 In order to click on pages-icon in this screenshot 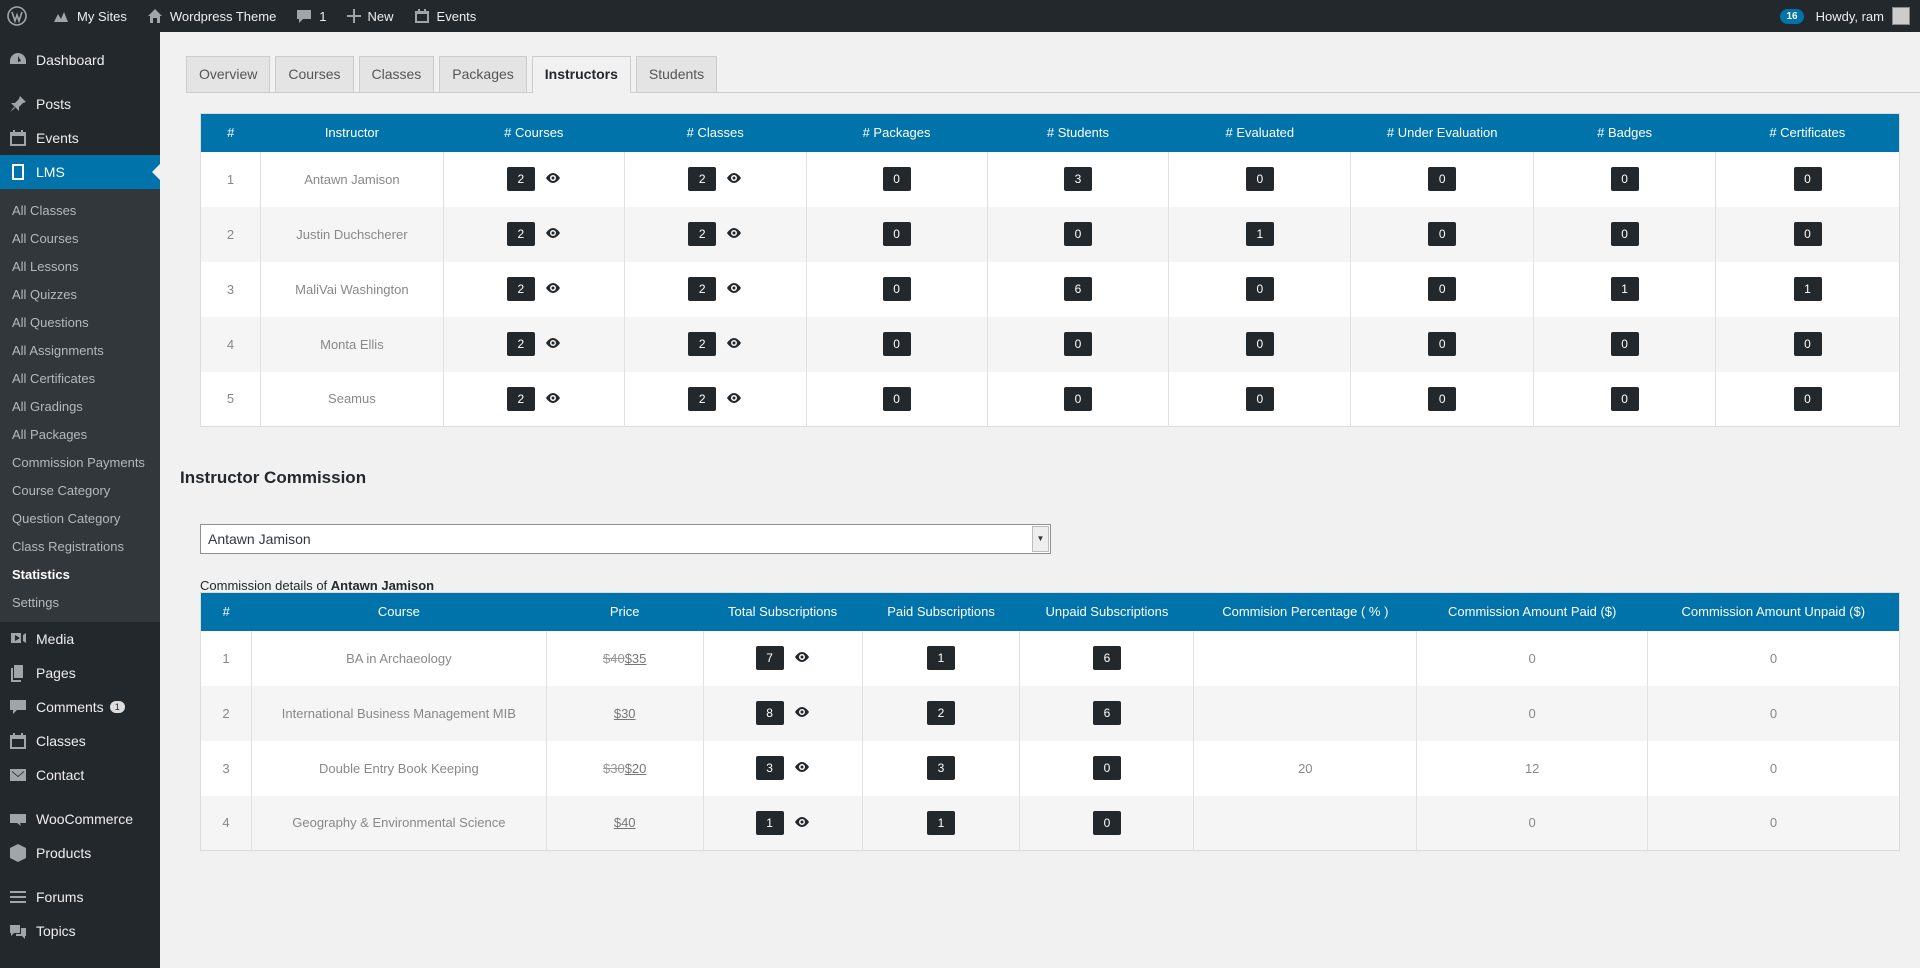, I will do `click(17, 673)`.